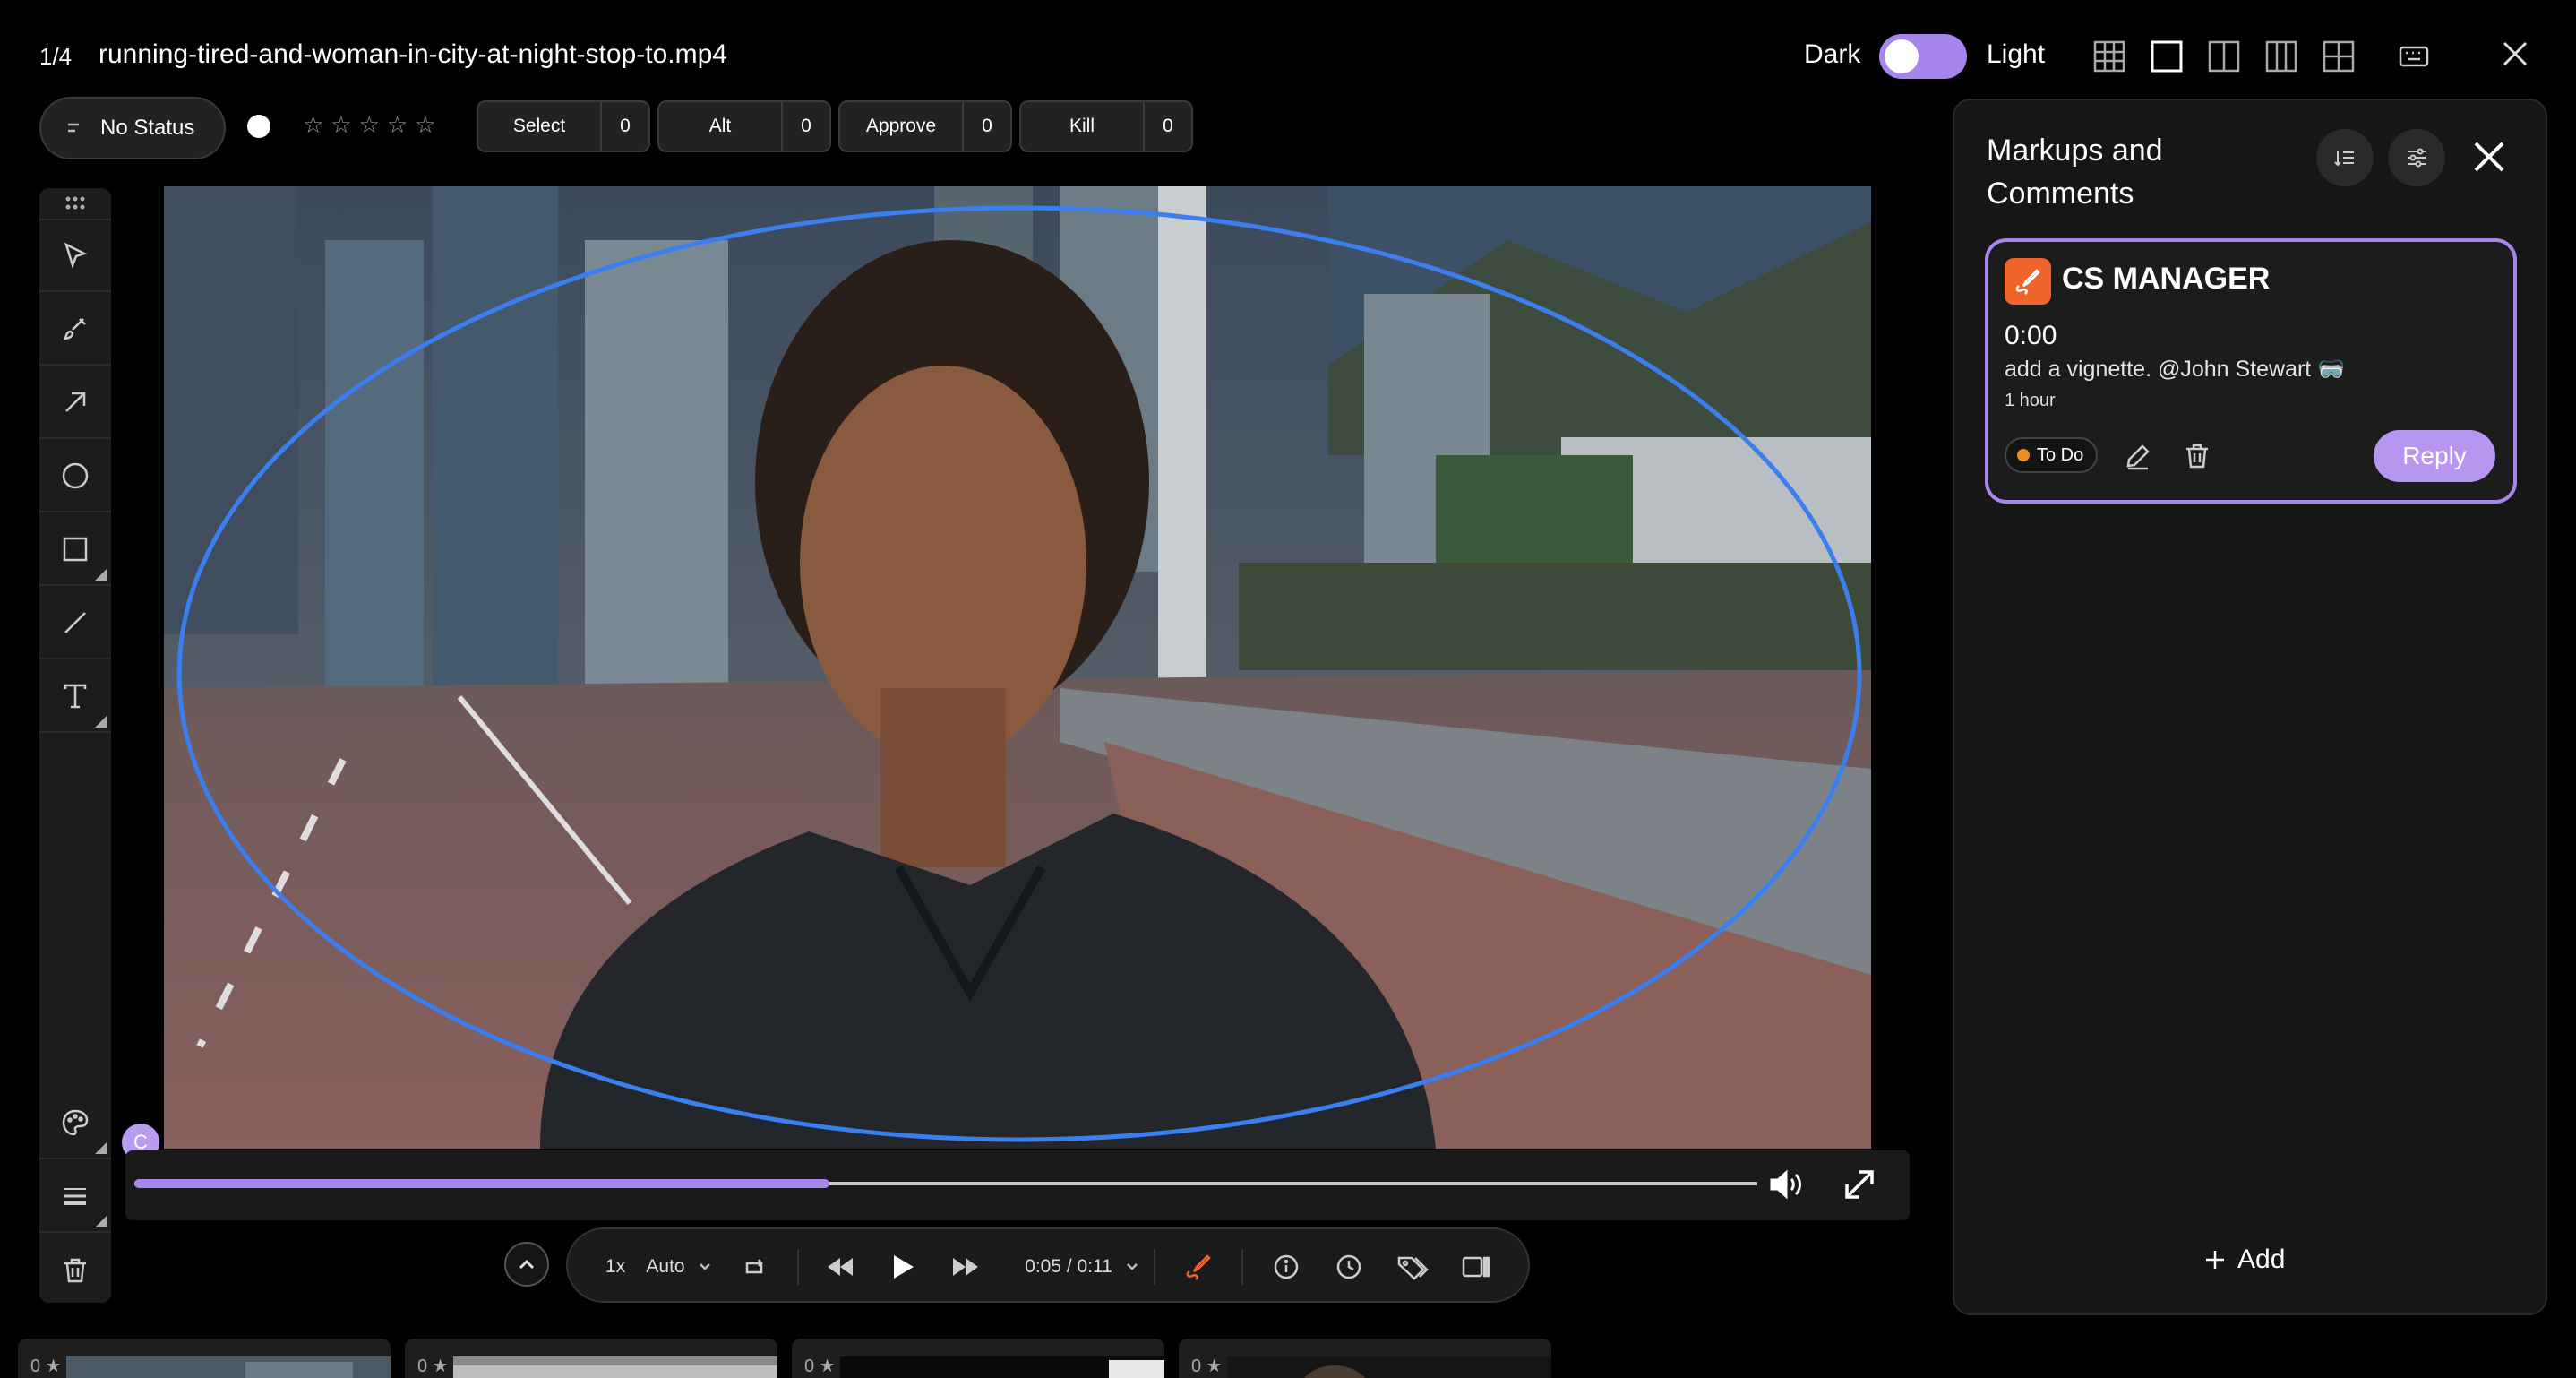 This screenshot has height=1378, width=2576. Describe the element at coordinates (1106, 126) in the screenshot. I see `kill-counter-button: Kill 0` at that location.